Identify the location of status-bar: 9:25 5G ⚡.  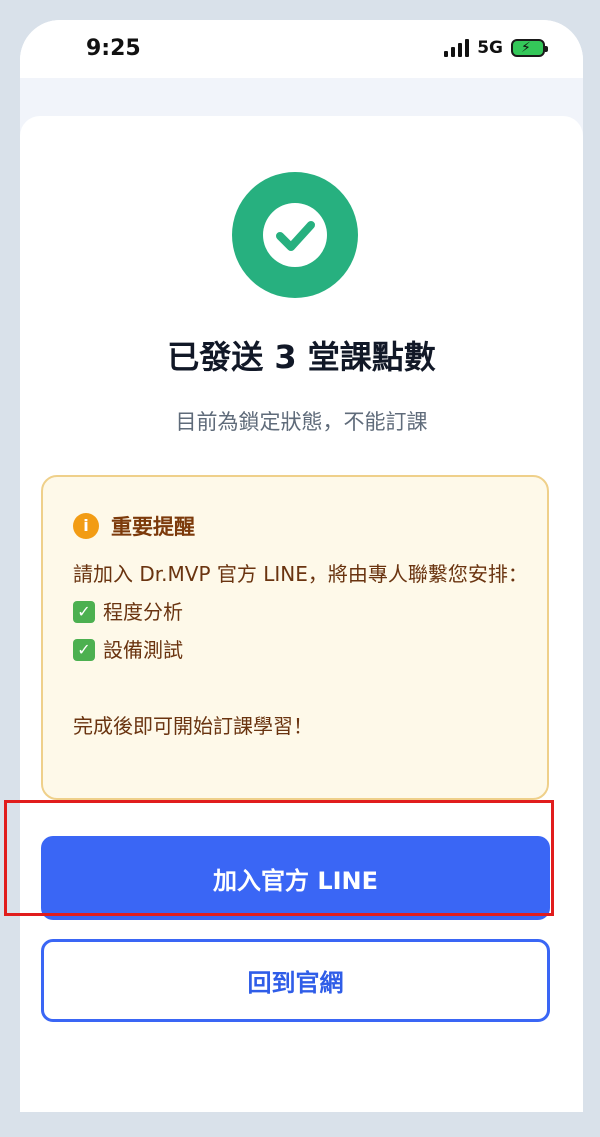
(301, 49).